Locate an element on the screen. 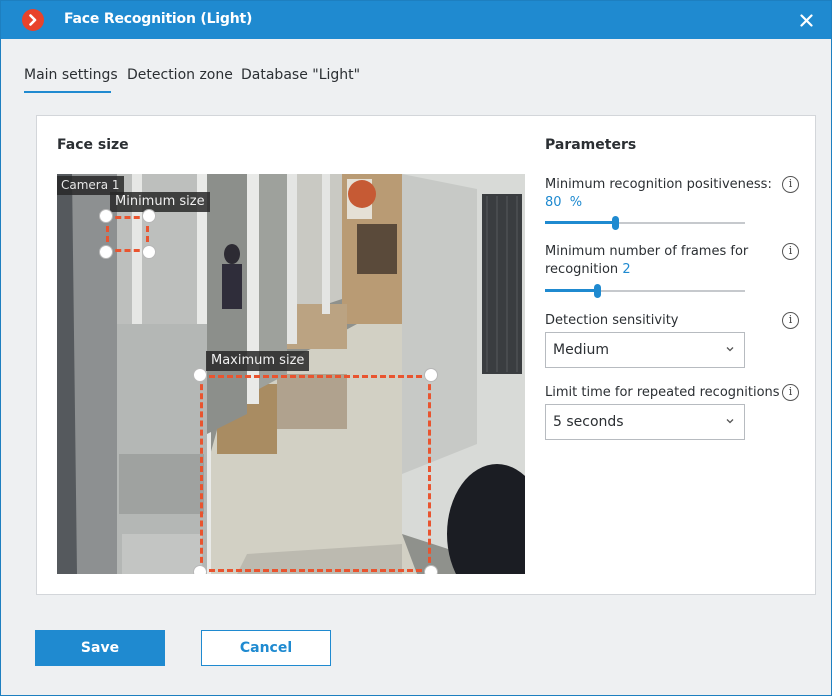  min-box-handle-bottom-left is located at coordinates (106, 252).